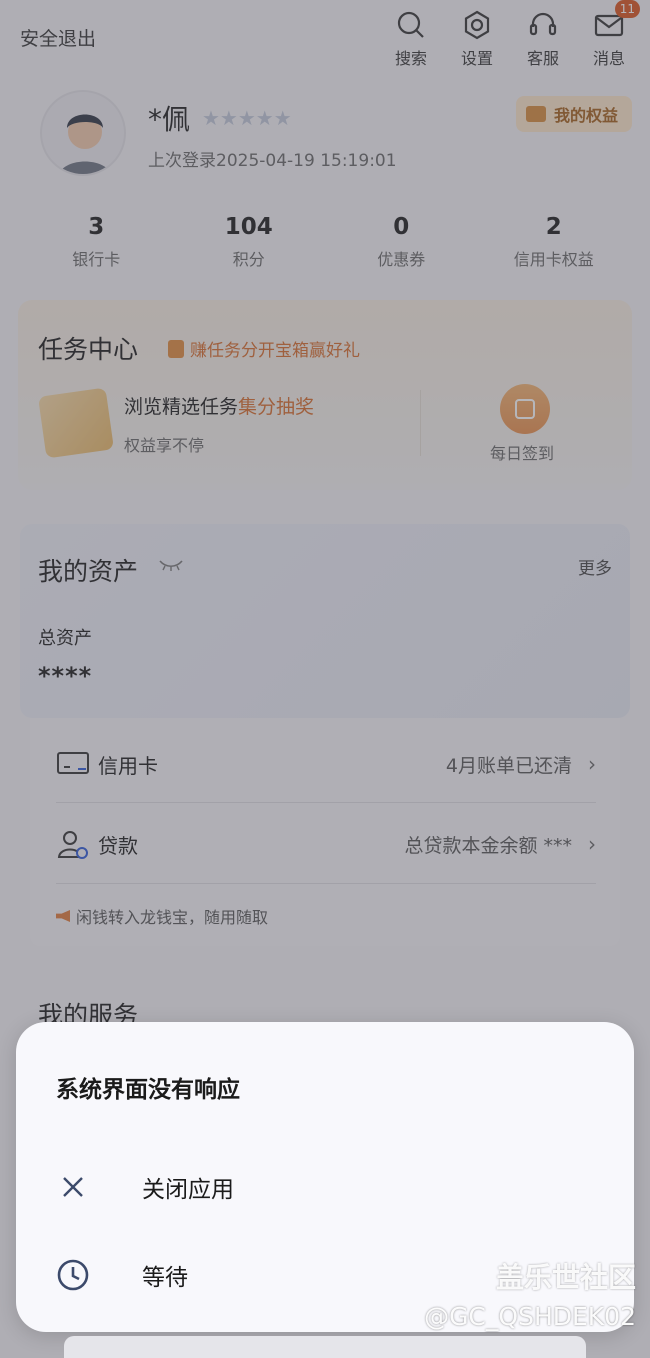 The width and height of the screenshot is (650, 1358). Describe the element at coordinates (188, 1190) in the screenshot. I see `close-app-label: 关闭应用` at that location.